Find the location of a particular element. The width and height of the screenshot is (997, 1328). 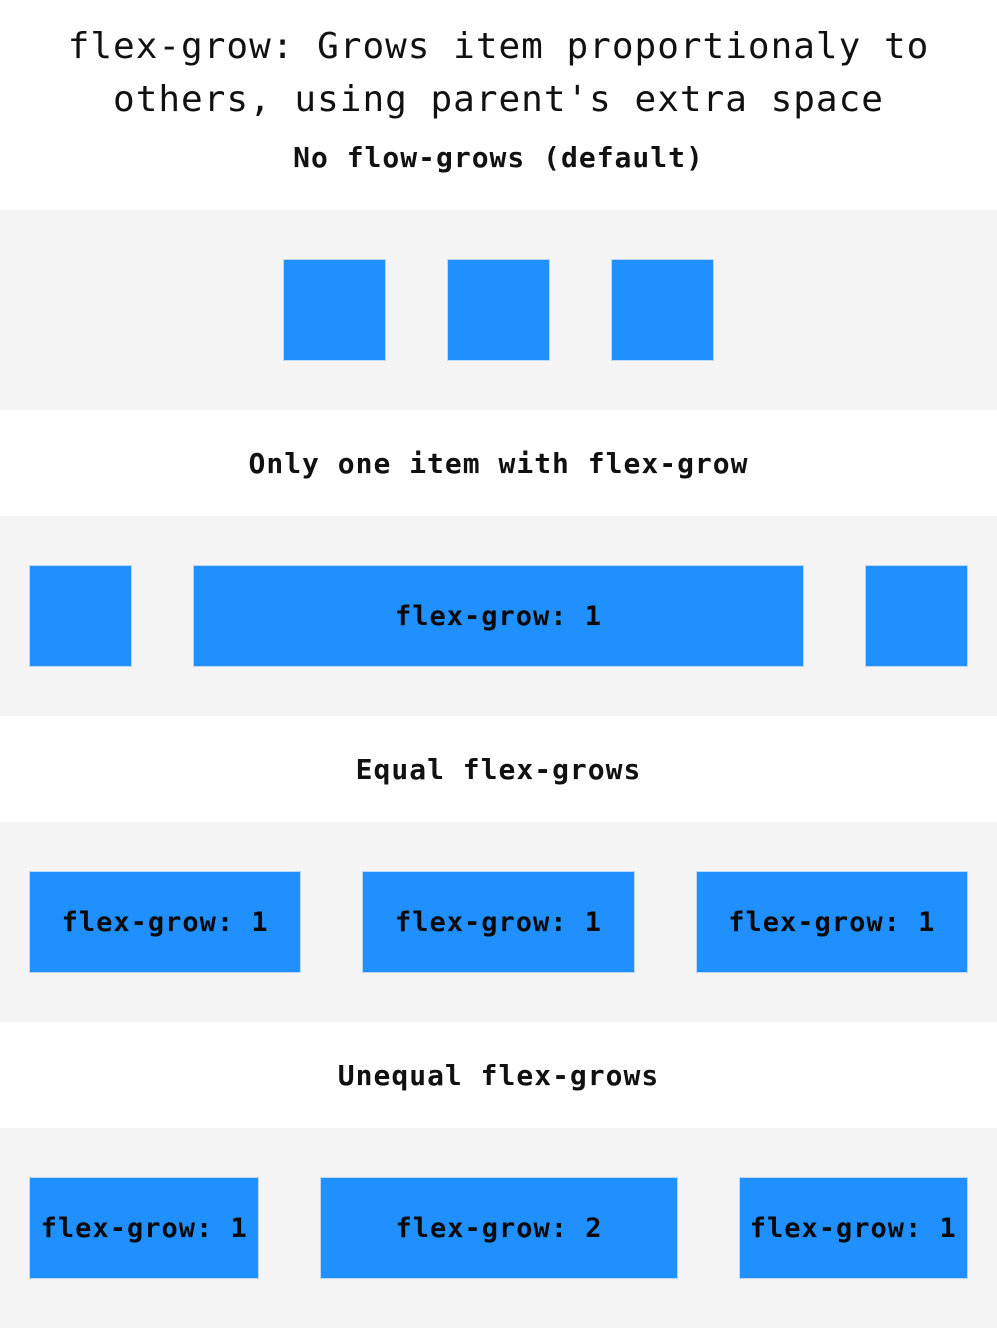

flex-item-equal-2: flex-grow: 1 is located at coordinates (498, 922).